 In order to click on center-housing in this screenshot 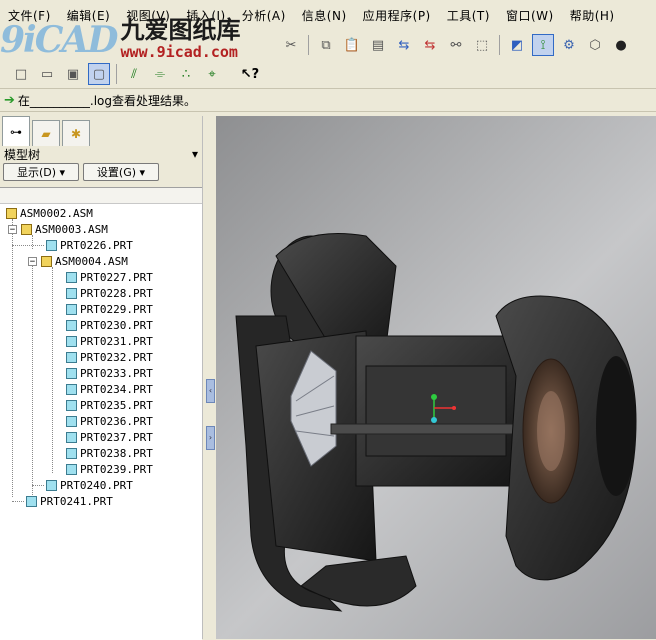, I will do `click(436, 411)`.